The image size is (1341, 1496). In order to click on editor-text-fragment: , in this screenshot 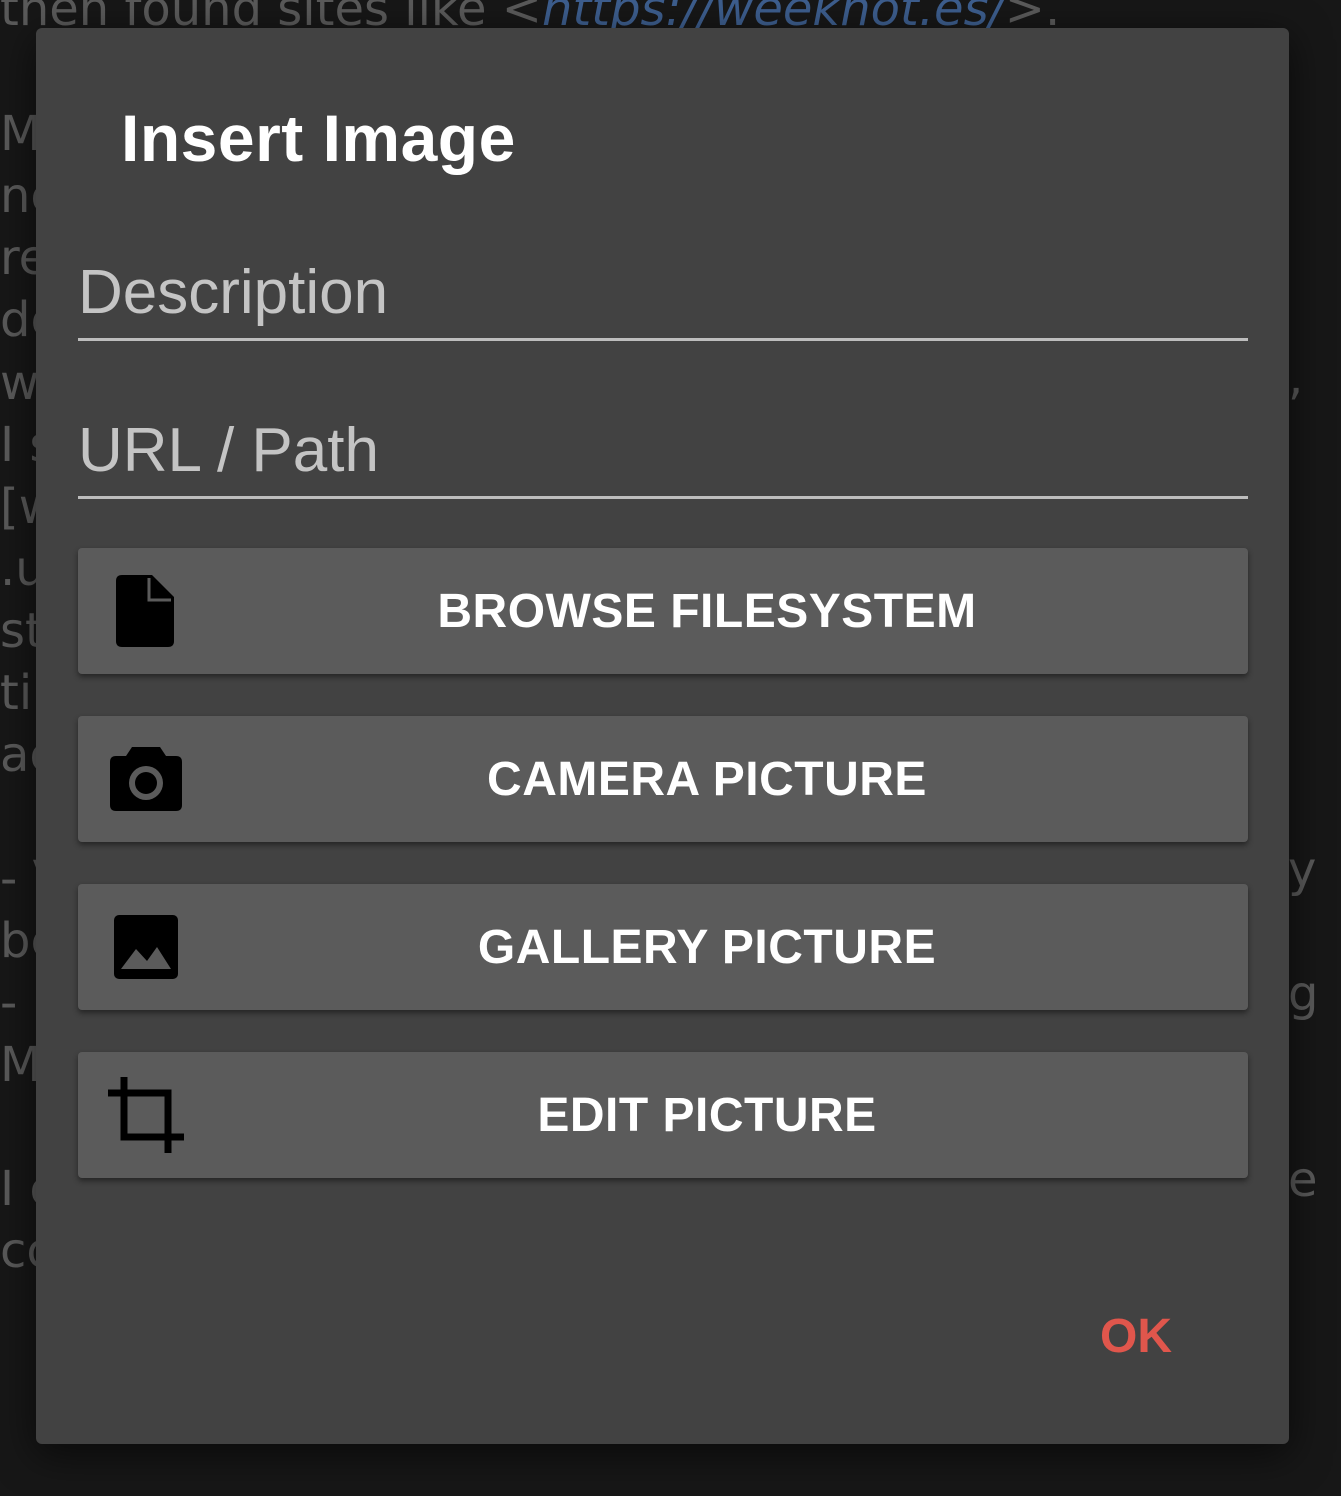, I will do `click(1296, 378)`.